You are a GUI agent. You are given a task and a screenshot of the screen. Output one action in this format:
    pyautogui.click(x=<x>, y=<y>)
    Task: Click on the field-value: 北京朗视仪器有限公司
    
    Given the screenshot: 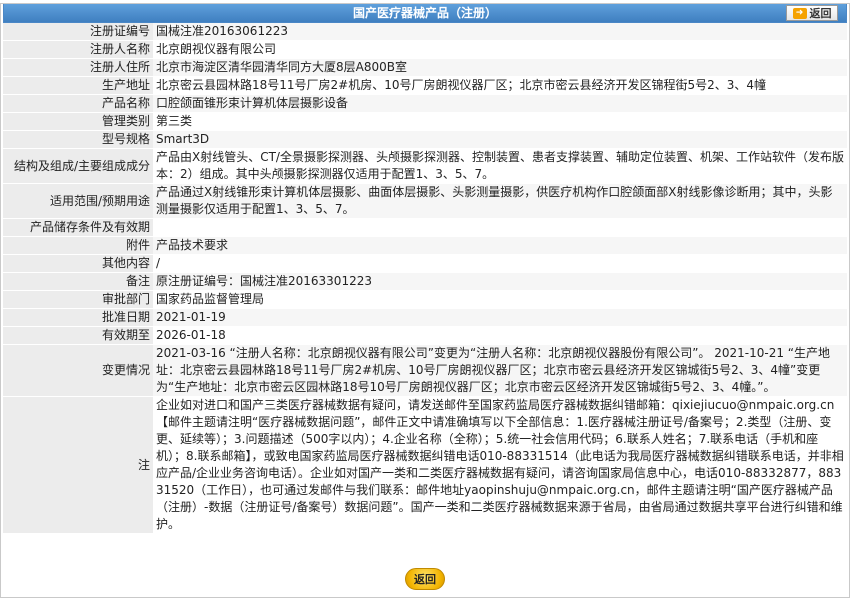 What is the action you would take?
    pyautogui.click(x=500, y=49)
    